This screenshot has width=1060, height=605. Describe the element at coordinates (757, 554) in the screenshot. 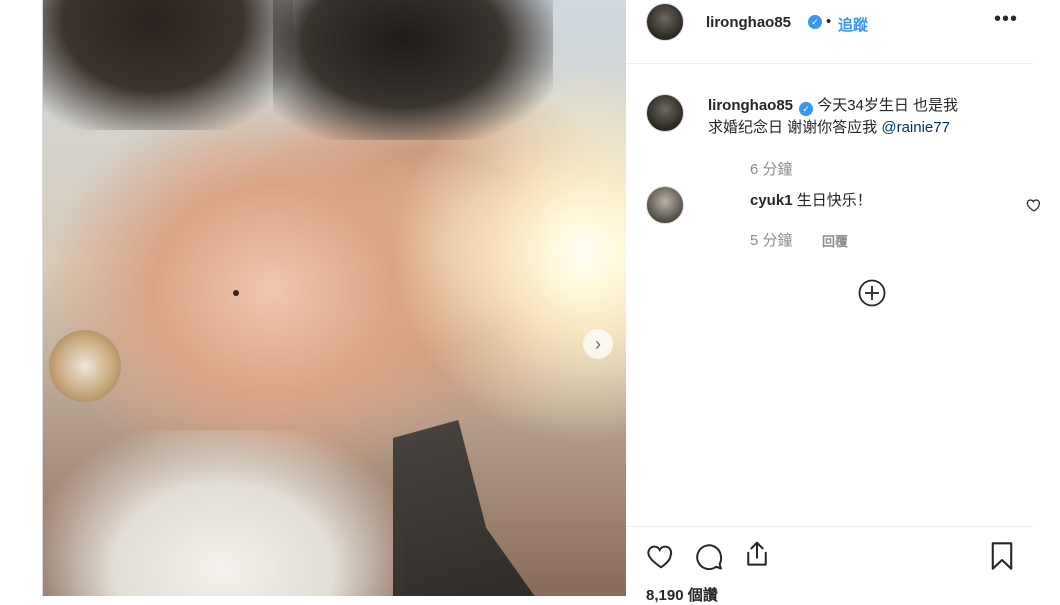

I see `share-icon` at that location.